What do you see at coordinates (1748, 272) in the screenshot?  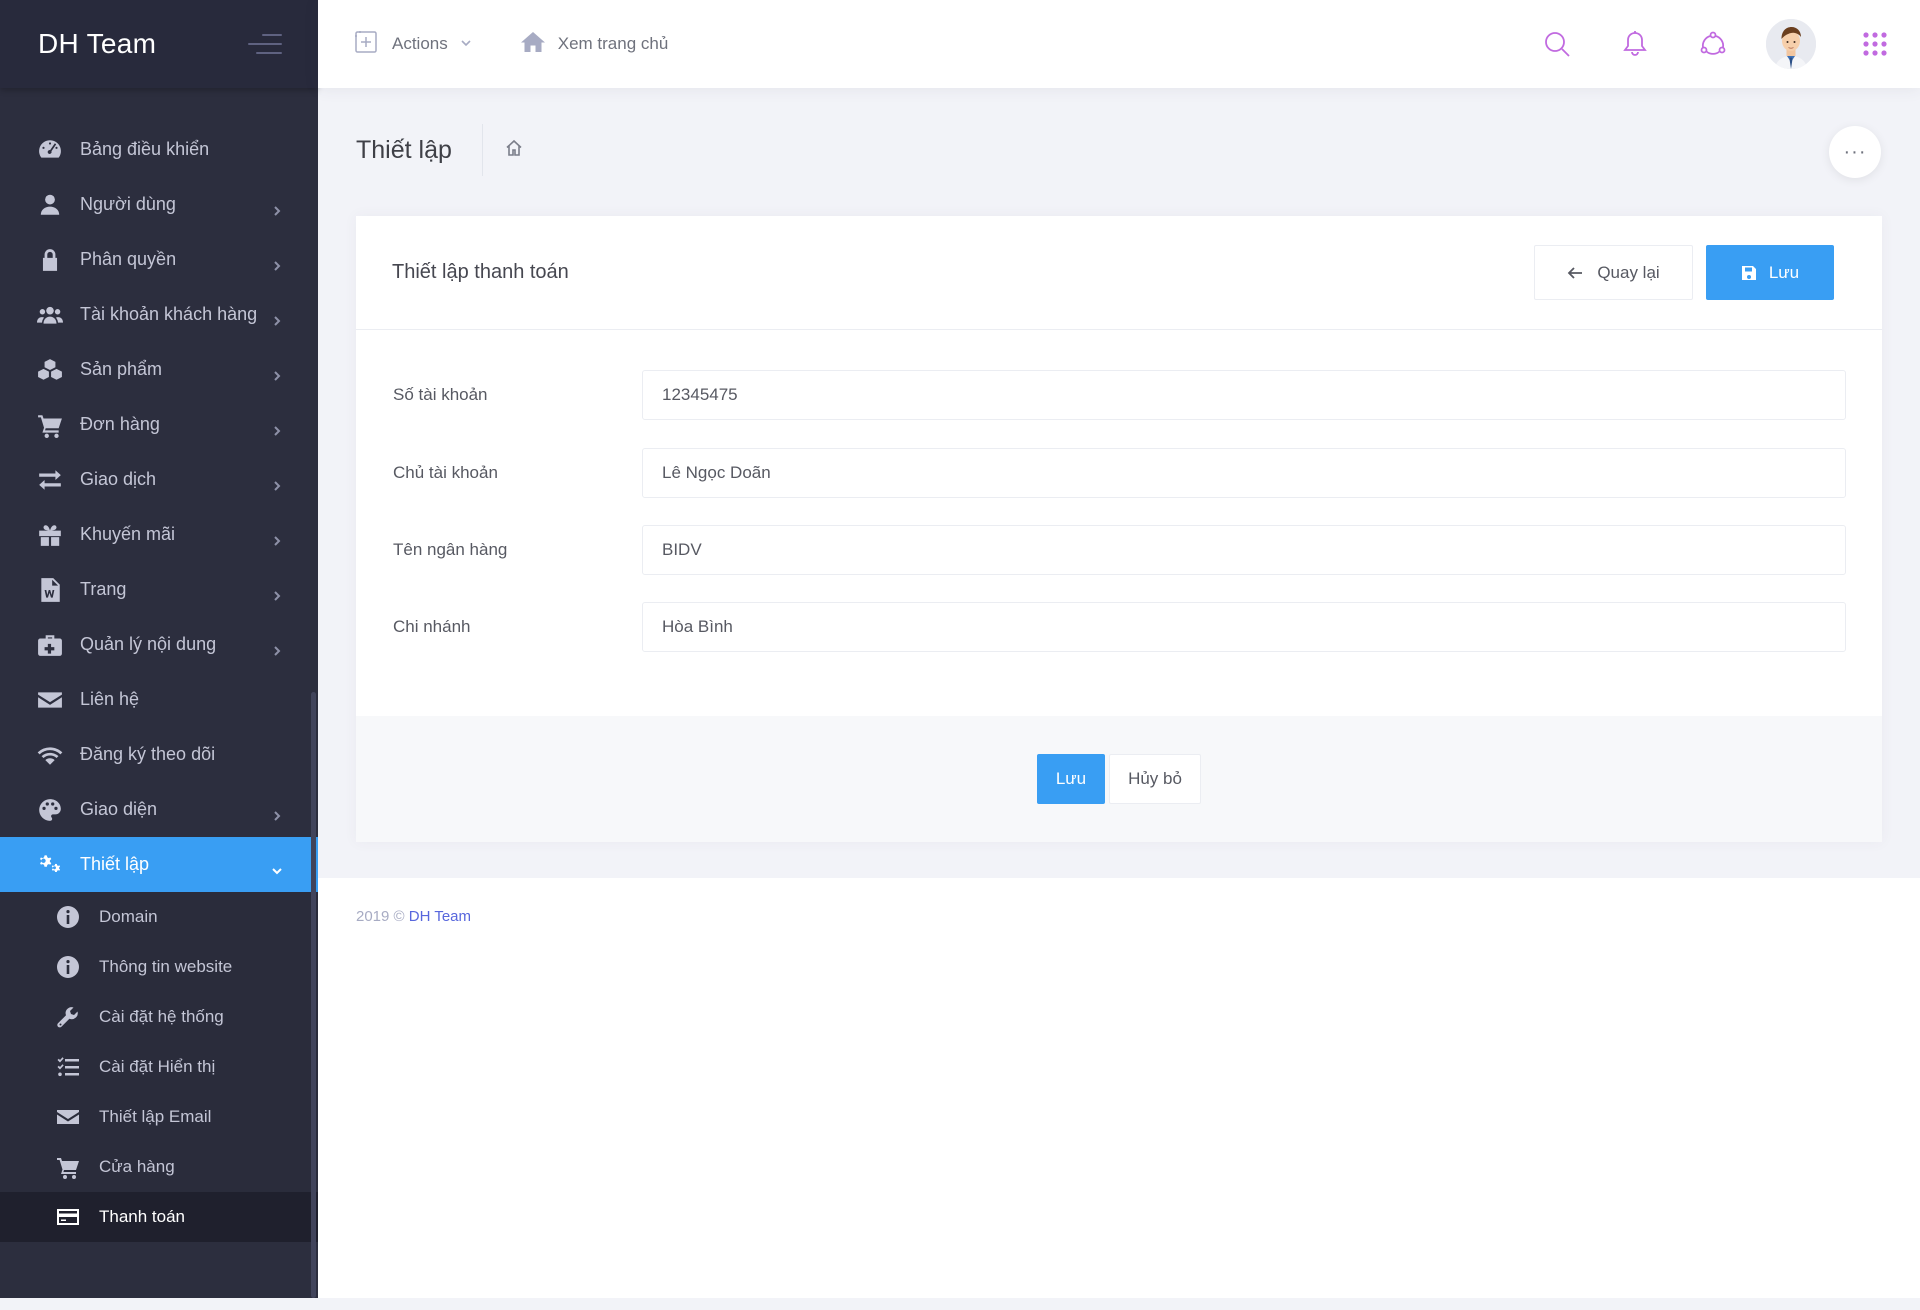 I see `floppy-disk-icon` at bounding box center [1748, 272].